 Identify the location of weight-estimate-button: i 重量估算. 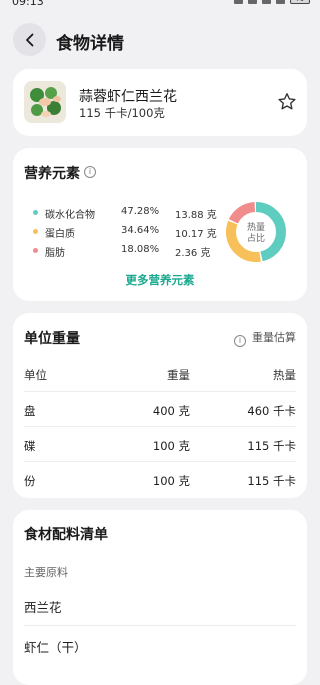
(265, 338).